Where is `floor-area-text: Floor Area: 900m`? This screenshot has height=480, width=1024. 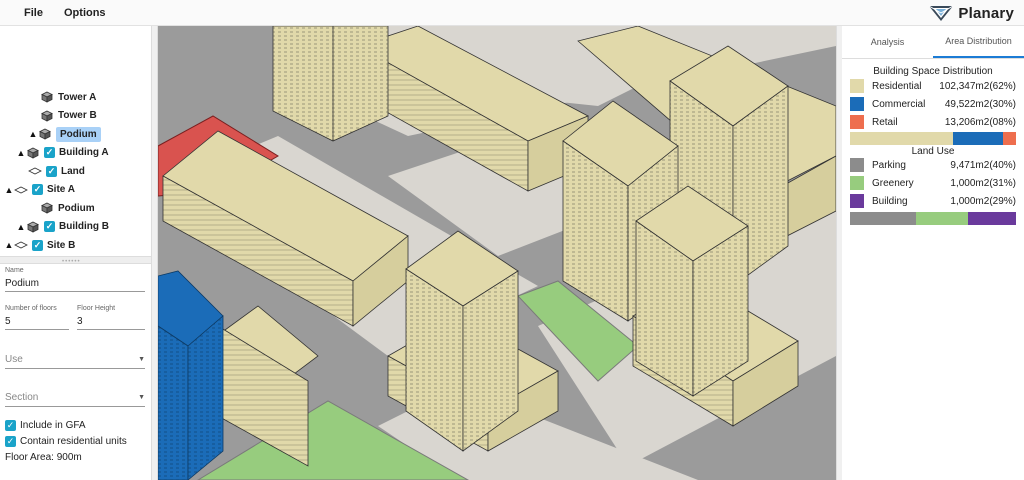 floor-area-text: Floor Area: 900m is located at coordinates (43, 457).